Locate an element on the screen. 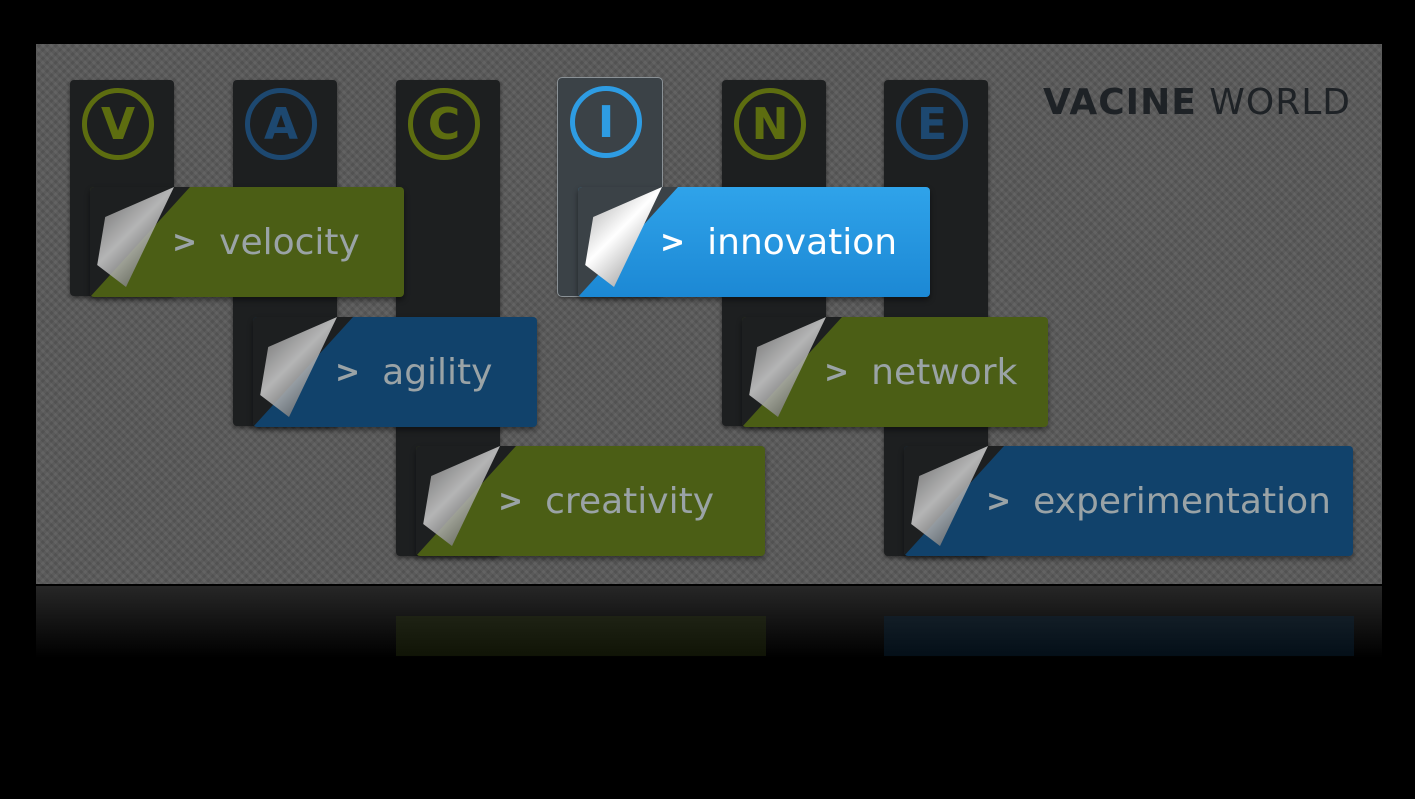  tab-creativity: > creativity is located at coordinates (590, 501).